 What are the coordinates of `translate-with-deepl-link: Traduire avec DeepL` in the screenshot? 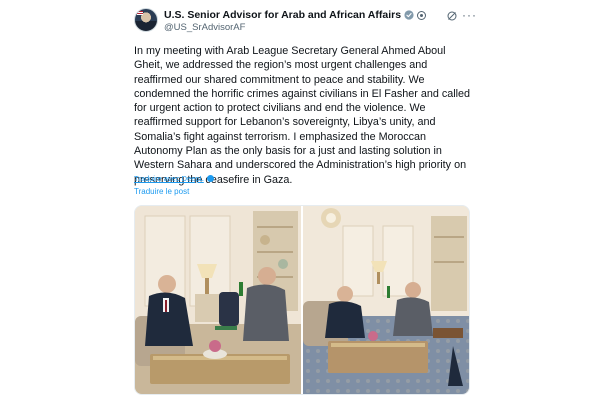 It's located at (169, 178).